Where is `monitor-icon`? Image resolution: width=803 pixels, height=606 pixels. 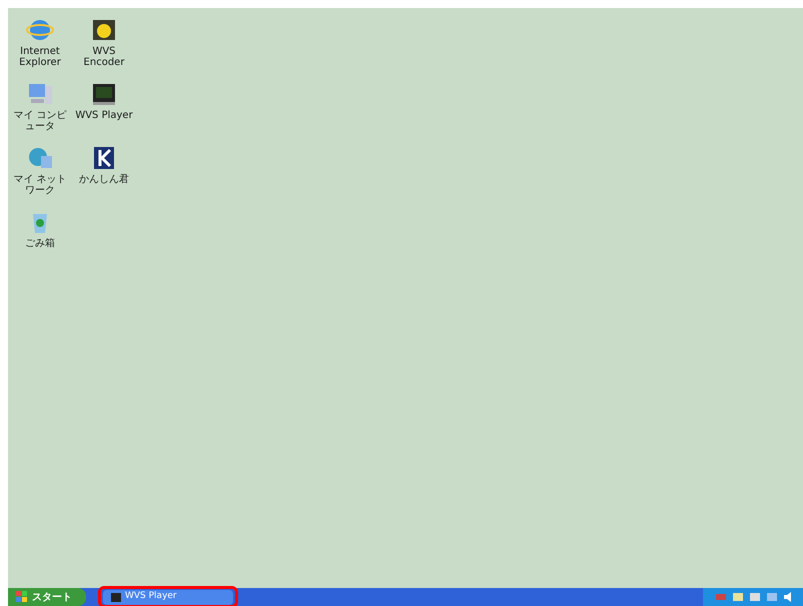
monitor-icon is located at coordinates (116, 597).